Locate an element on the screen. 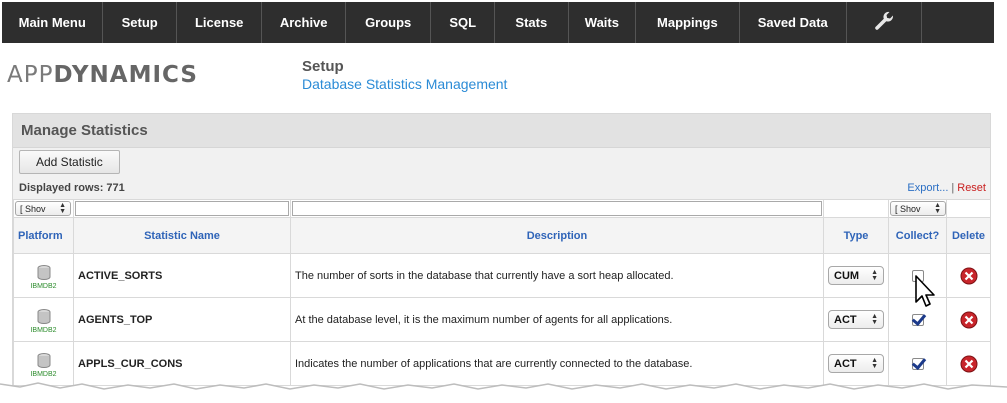  nav-archive: Archive is located at coordinates (304, 22).